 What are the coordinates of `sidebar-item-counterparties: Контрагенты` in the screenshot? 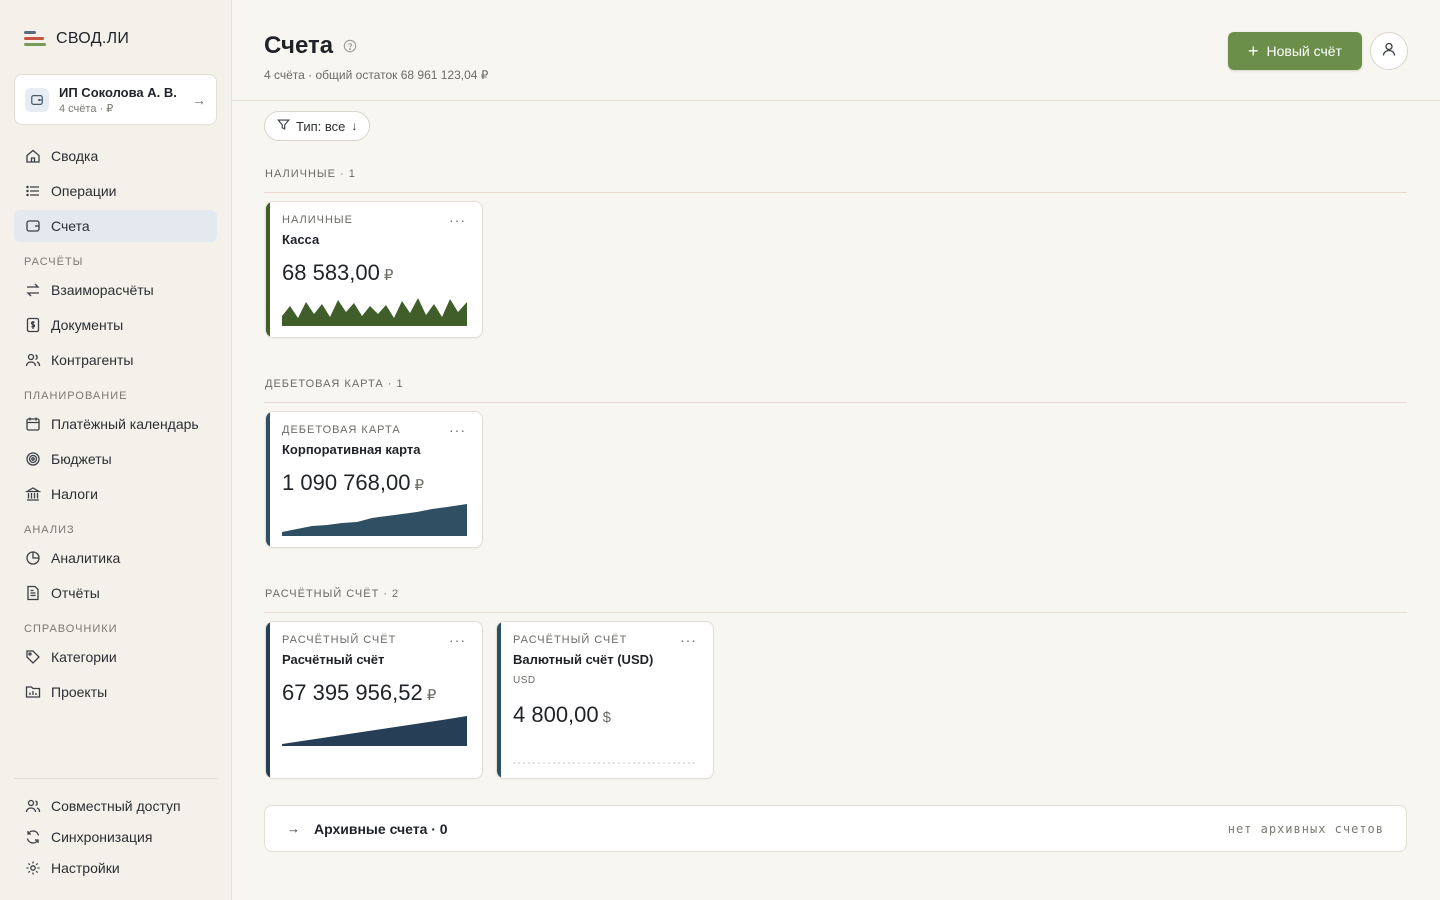 It's located at (115, 360).